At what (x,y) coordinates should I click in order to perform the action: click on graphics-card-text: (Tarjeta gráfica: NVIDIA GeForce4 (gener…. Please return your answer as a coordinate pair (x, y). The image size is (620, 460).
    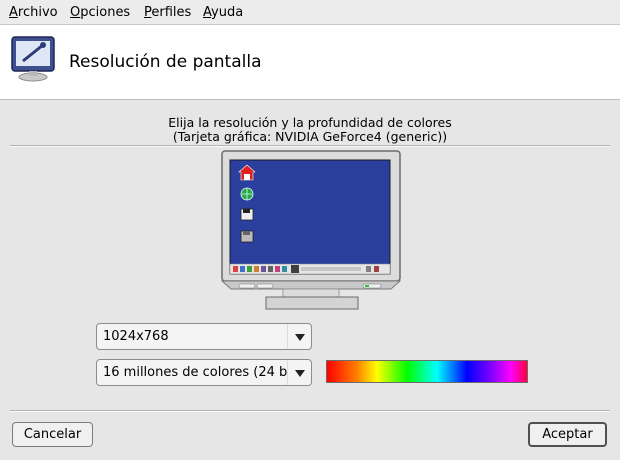
    Looking at the image, I should click on (310, 136).